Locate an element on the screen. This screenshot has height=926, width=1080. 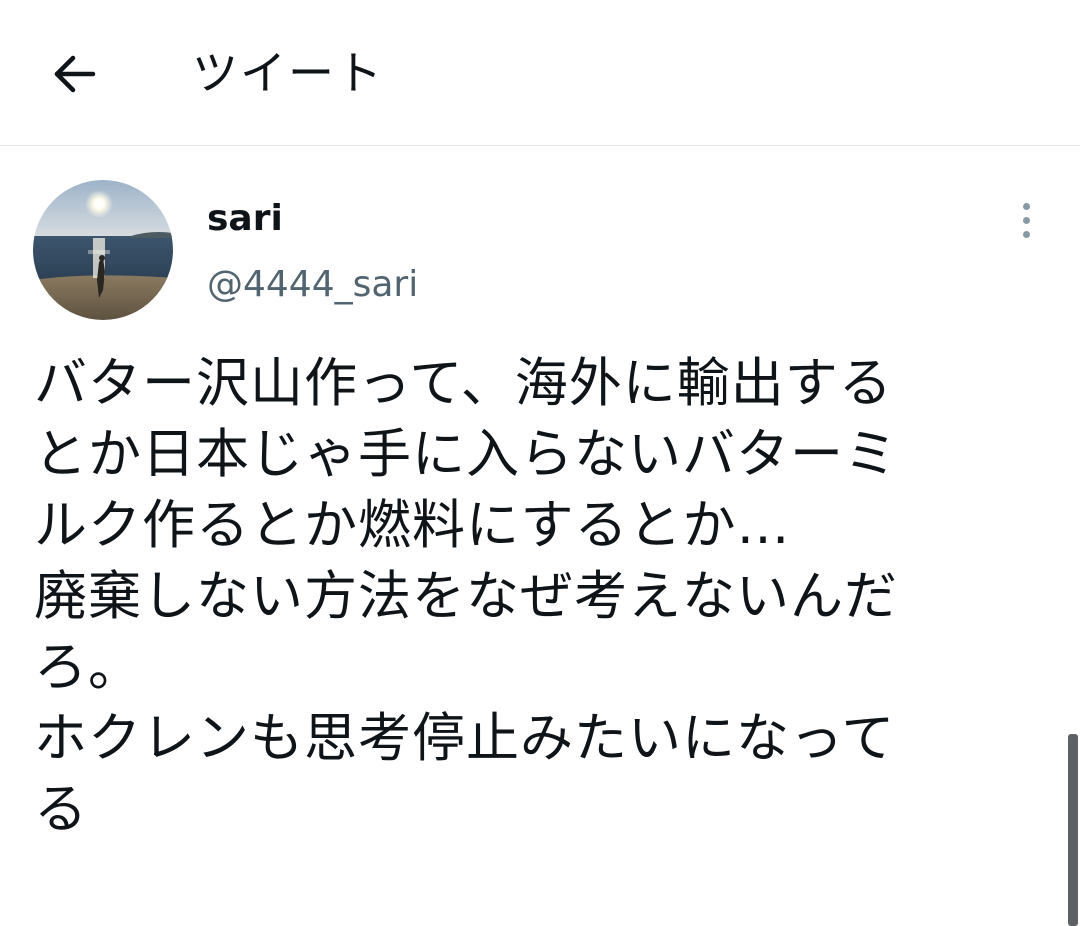
avatar is located at coordinates (103, 250).